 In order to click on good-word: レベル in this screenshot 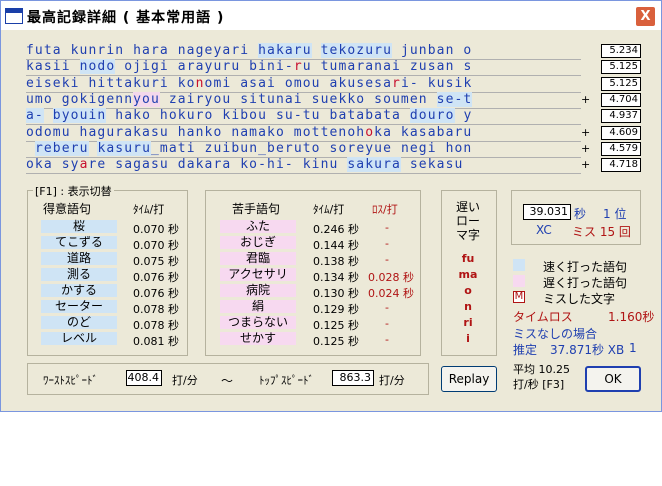, I will do `click(79, 338)`.